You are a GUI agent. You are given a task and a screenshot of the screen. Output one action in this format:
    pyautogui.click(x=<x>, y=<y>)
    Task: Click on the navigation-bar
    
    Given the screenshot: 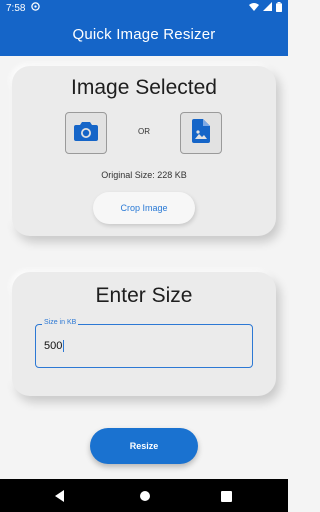 What is the action you would take?
    pyautogui.click(x=144, y=495)
    